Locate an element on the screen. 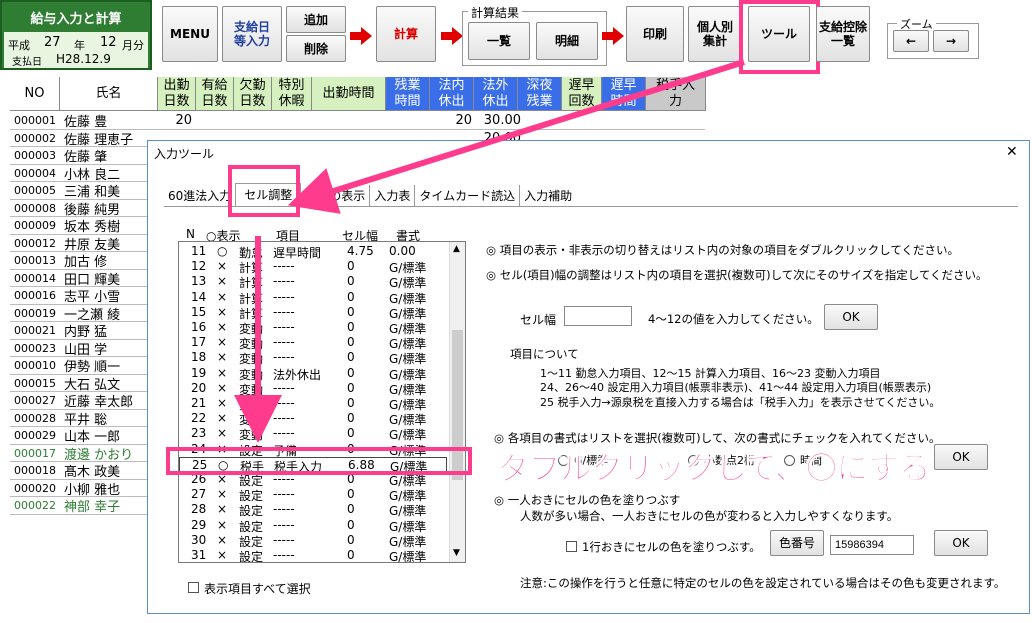 This screenshot has width=1032, height=623. color-number-button: 色番号 is located at coordinates (797, 543).